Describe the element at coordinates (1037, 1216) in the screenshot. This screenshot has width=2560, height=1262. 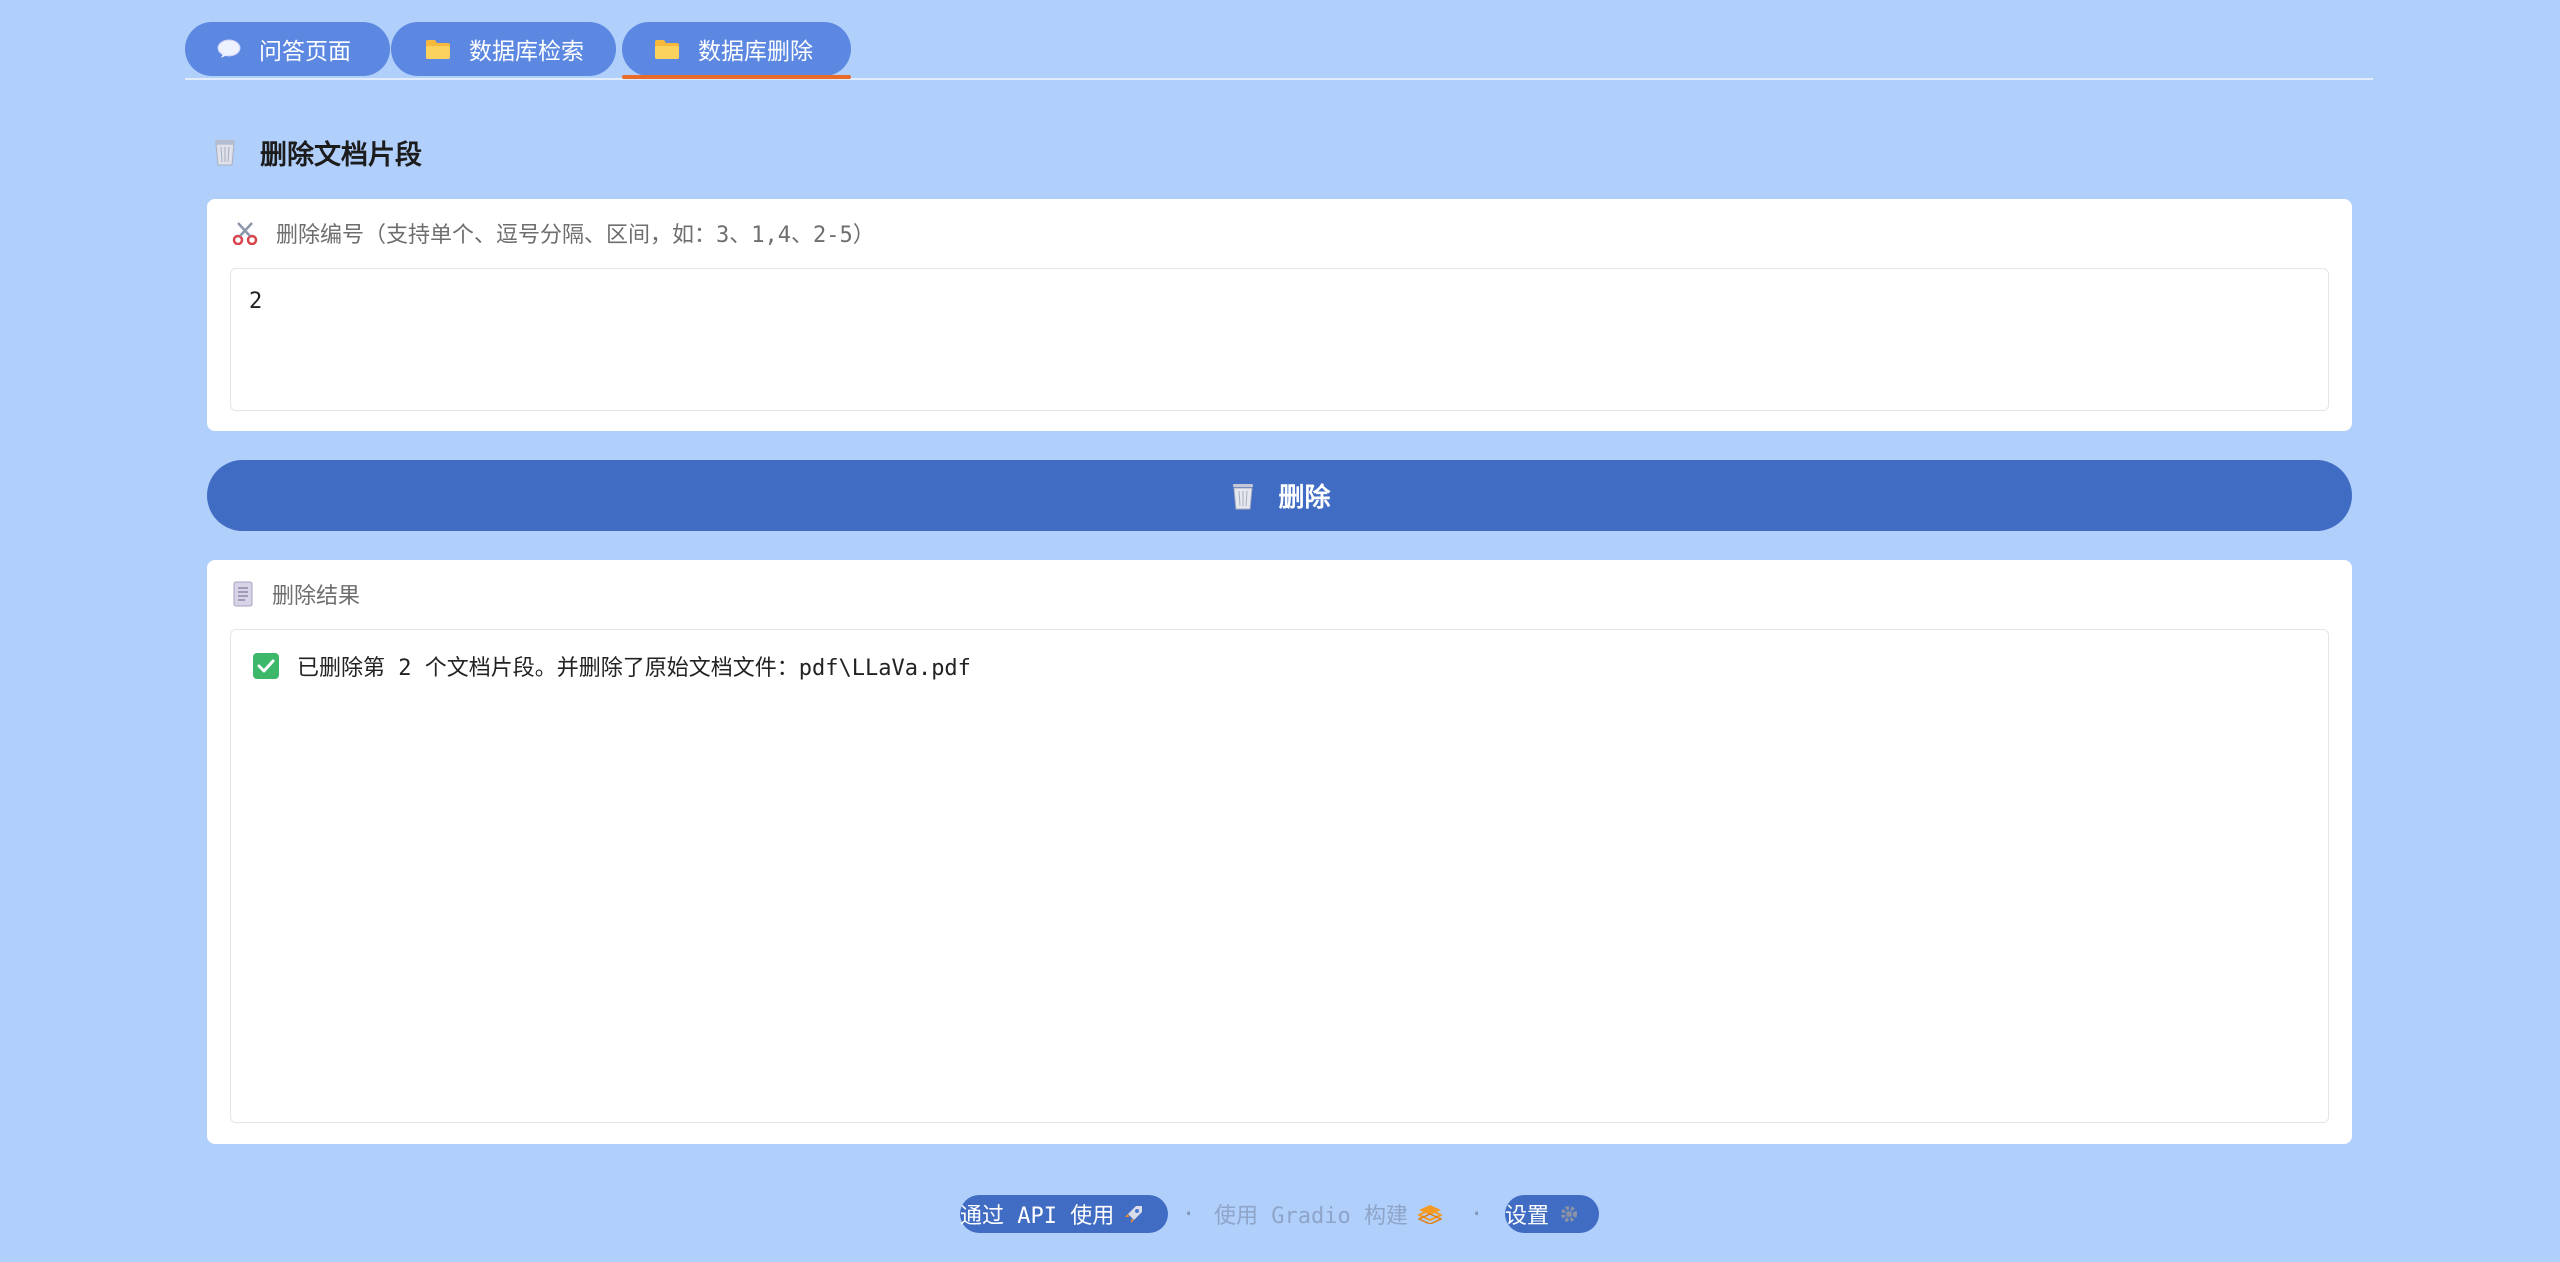
I see `use-via-api-label: 通过 API 使用` at that location.